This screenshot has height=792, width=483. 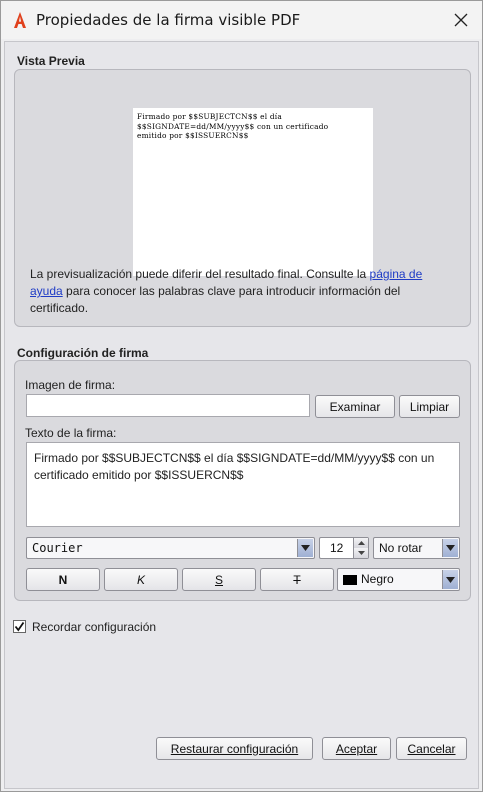 I want to click on color-select: Negro, so click(x=398, y=579).